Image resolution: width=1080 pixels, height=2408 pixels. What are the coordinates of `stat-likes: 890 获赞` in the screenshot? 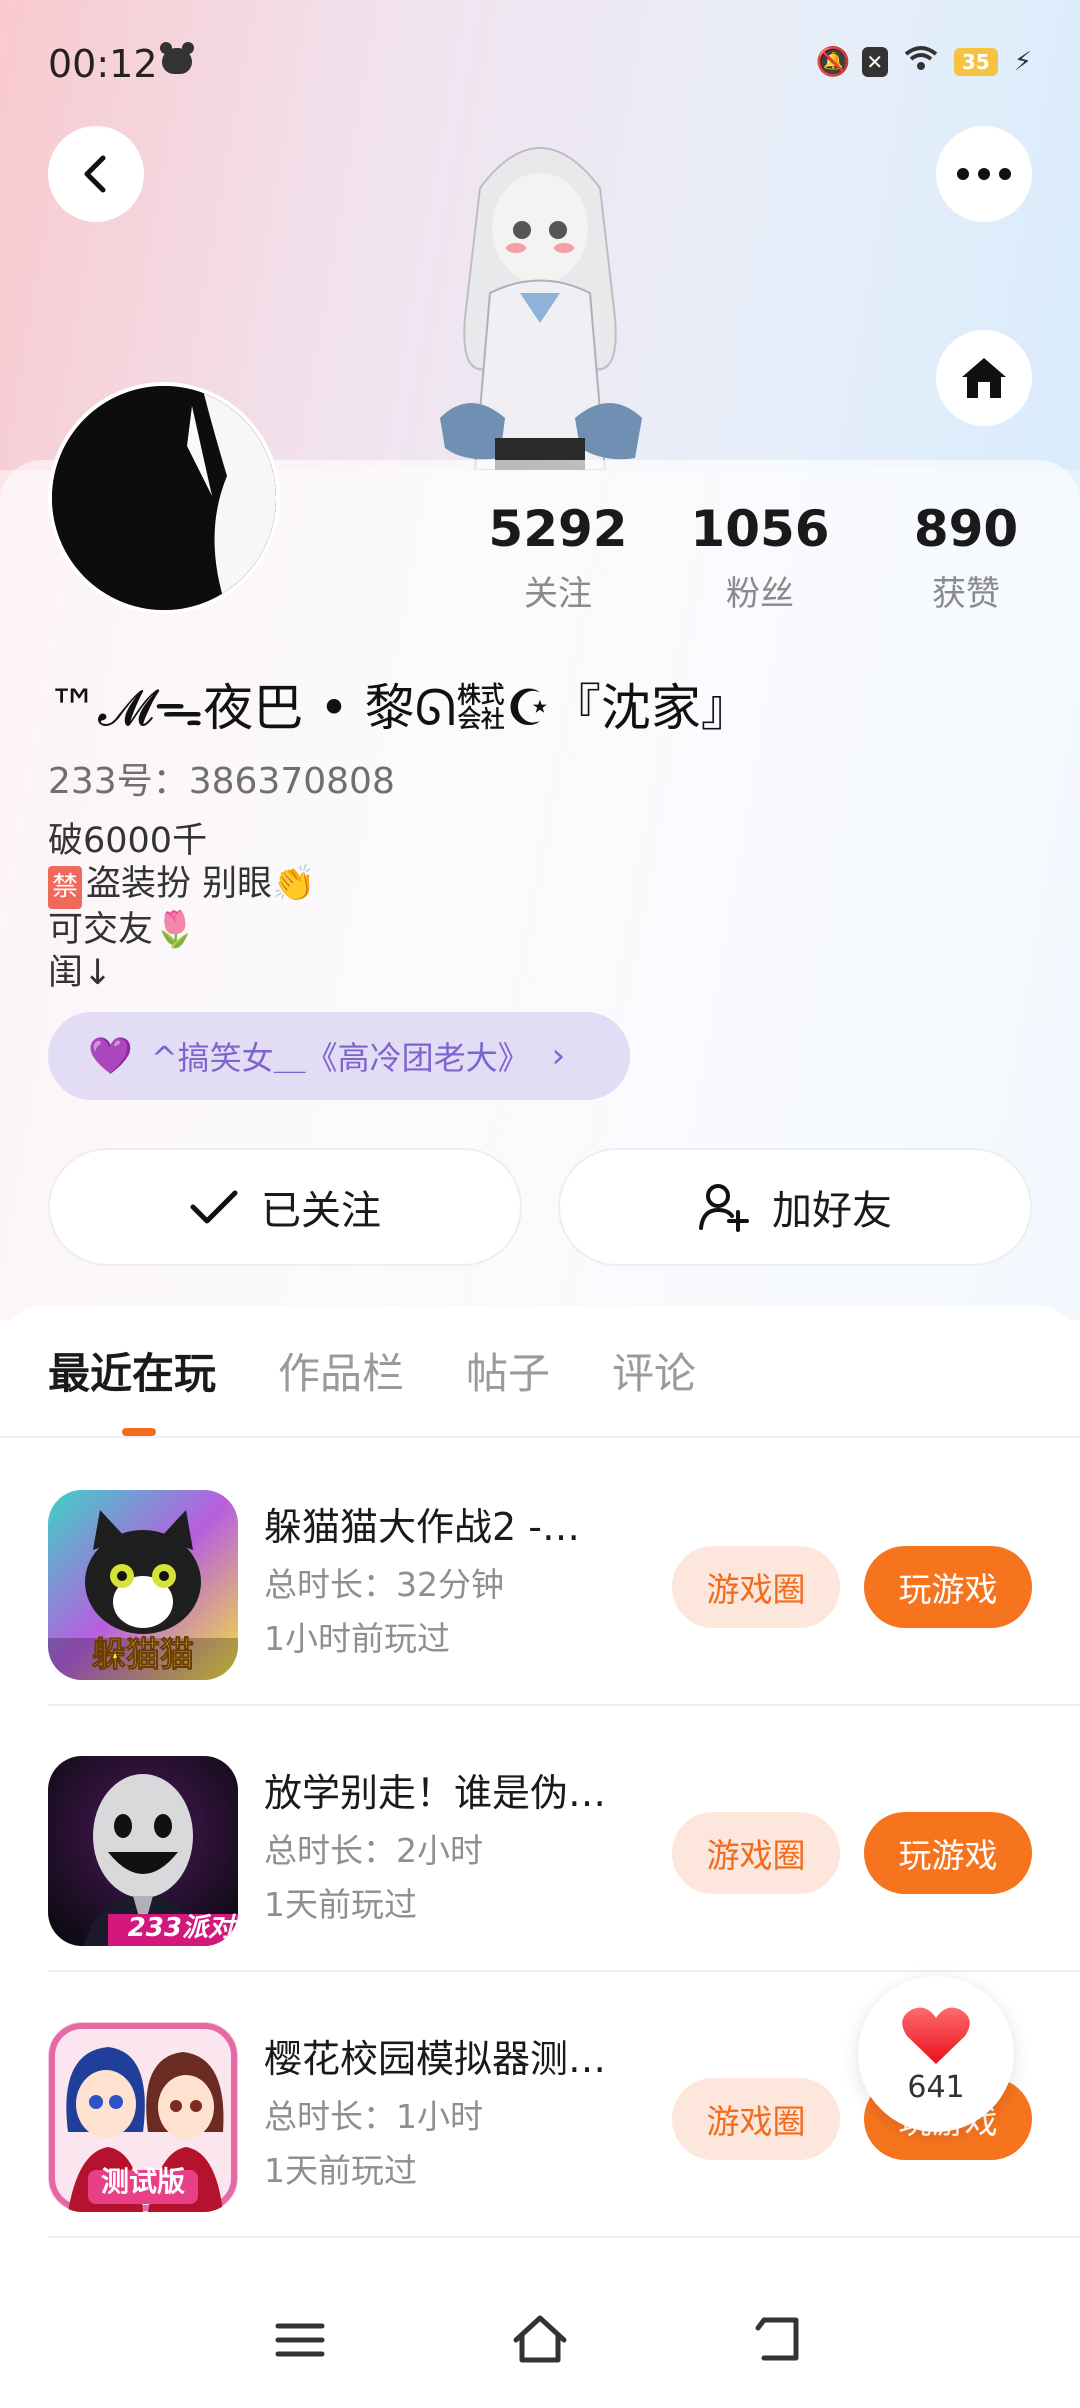 It's located at (966, 557).